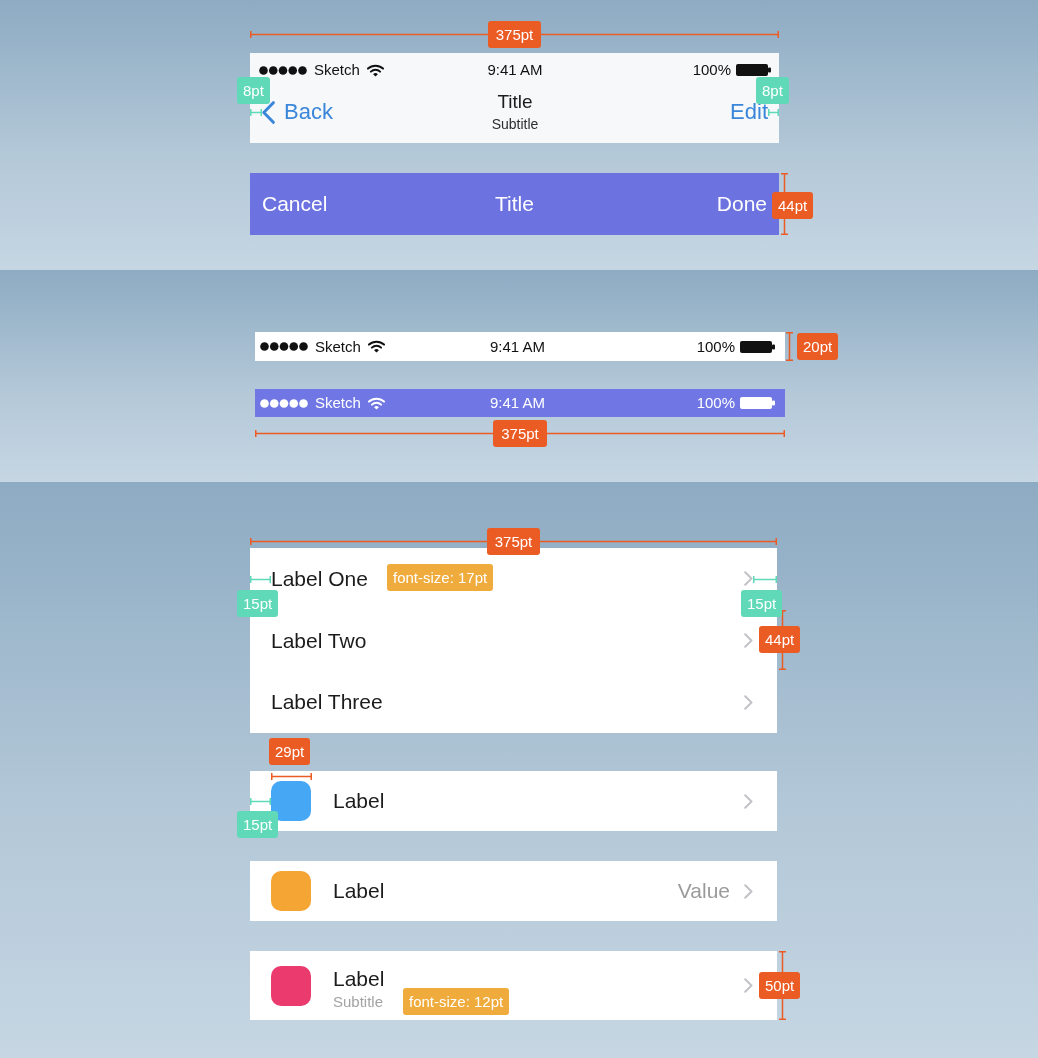 The width and height of the screenshot is (1038, 1058). I want to click on cancel-button: Cancel, so click(295, 204).